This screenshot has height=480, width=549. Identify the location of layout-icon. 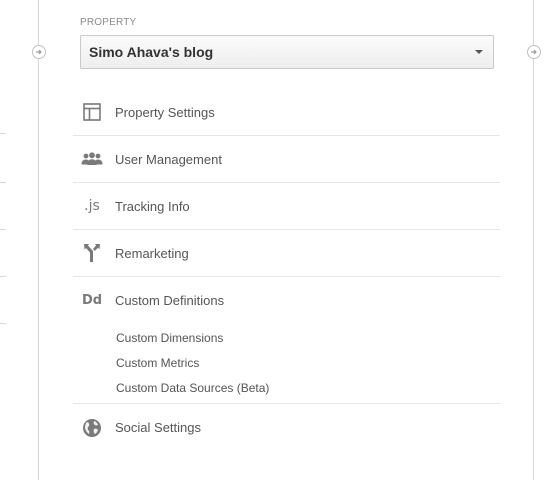
(92, 112).